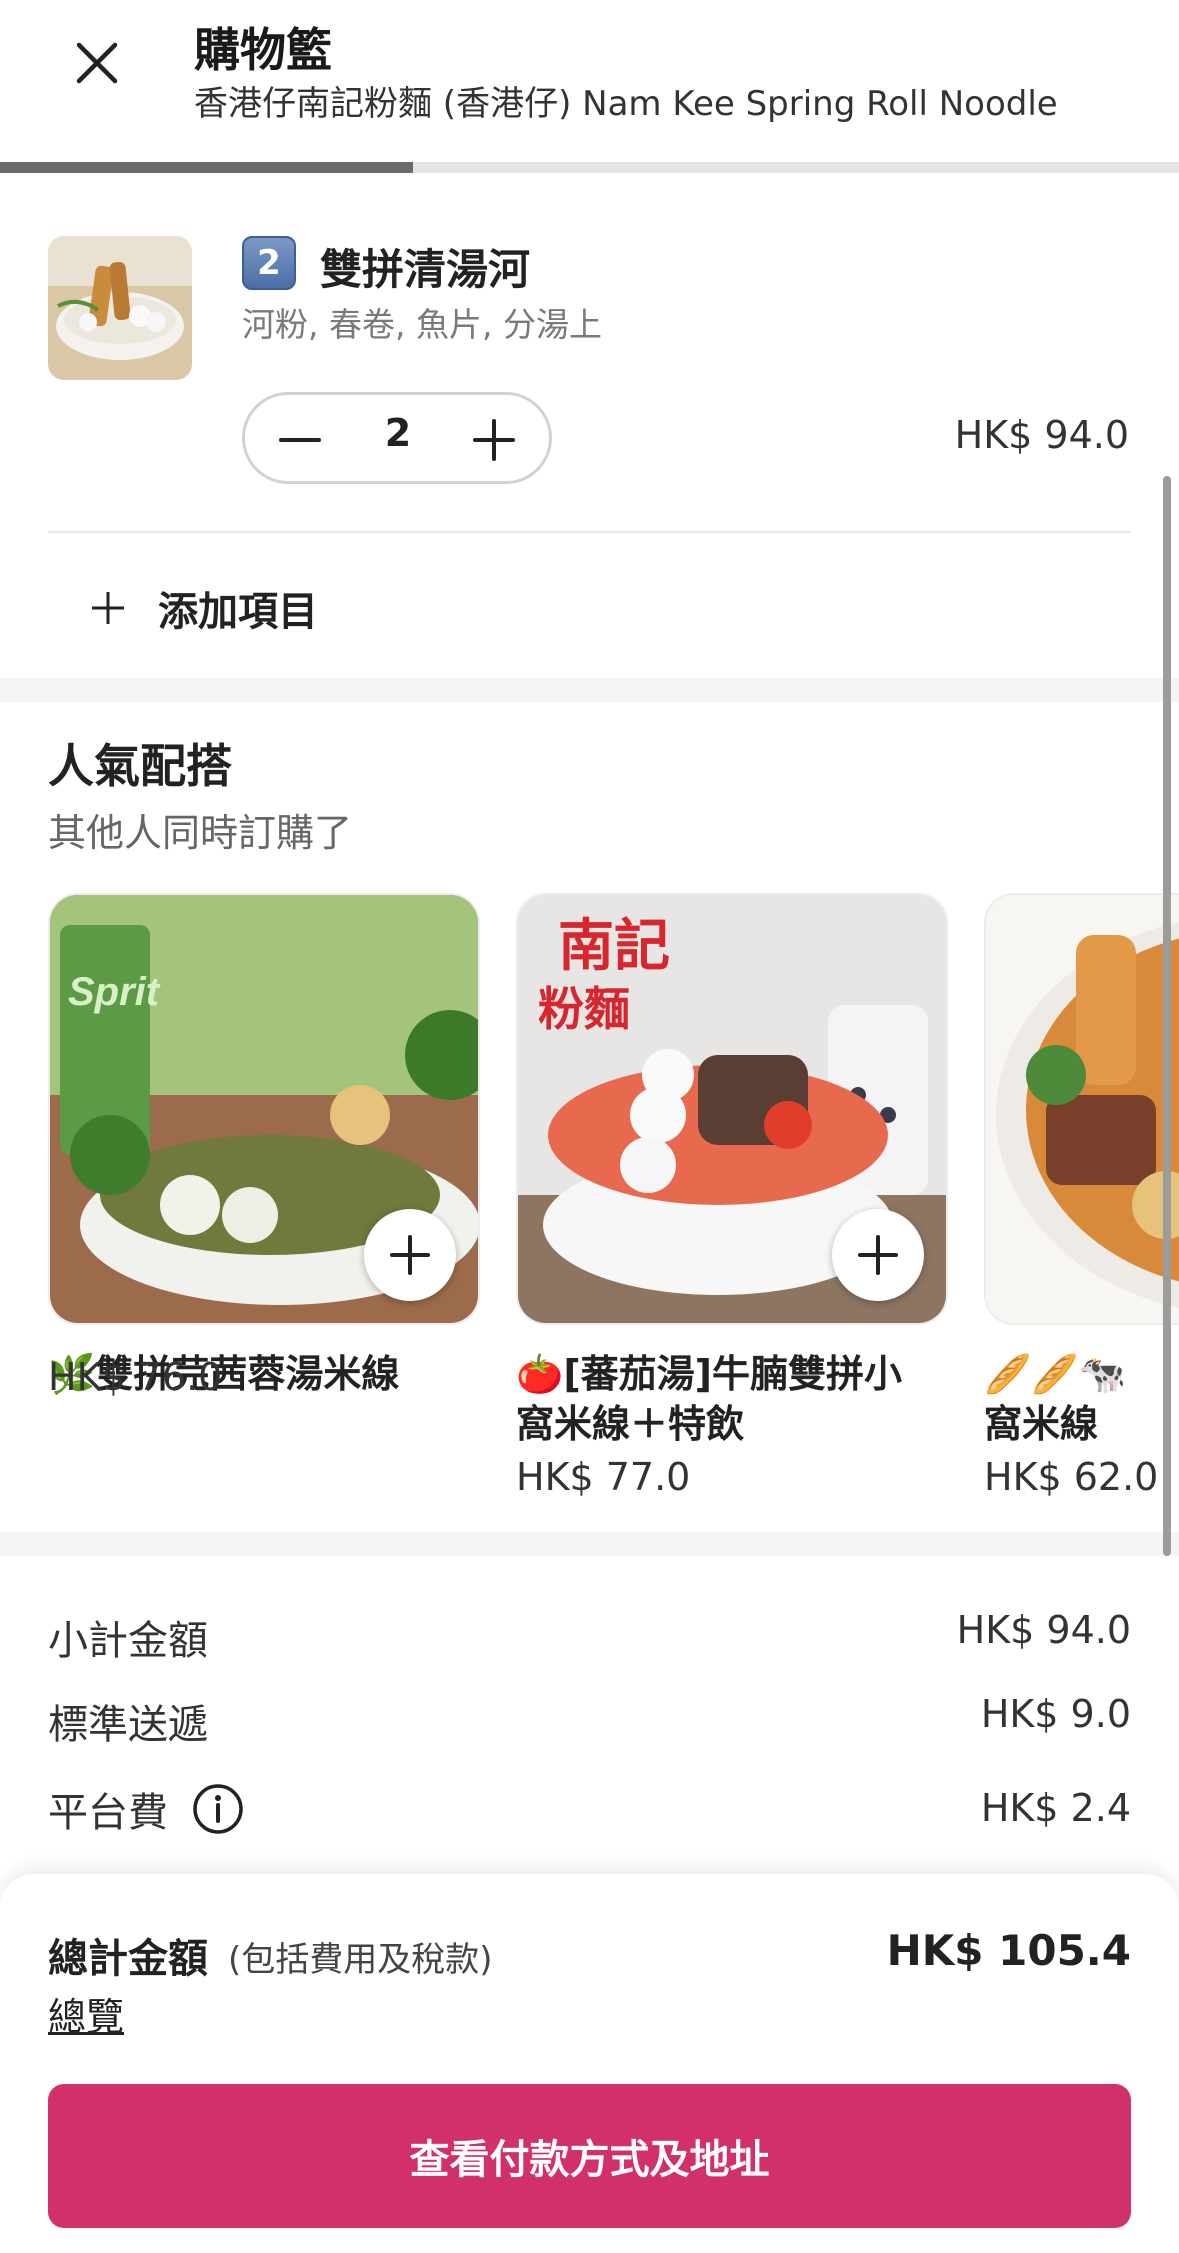  I want to click on platform-fee-label-group: 平台費, so click(146, 1809).